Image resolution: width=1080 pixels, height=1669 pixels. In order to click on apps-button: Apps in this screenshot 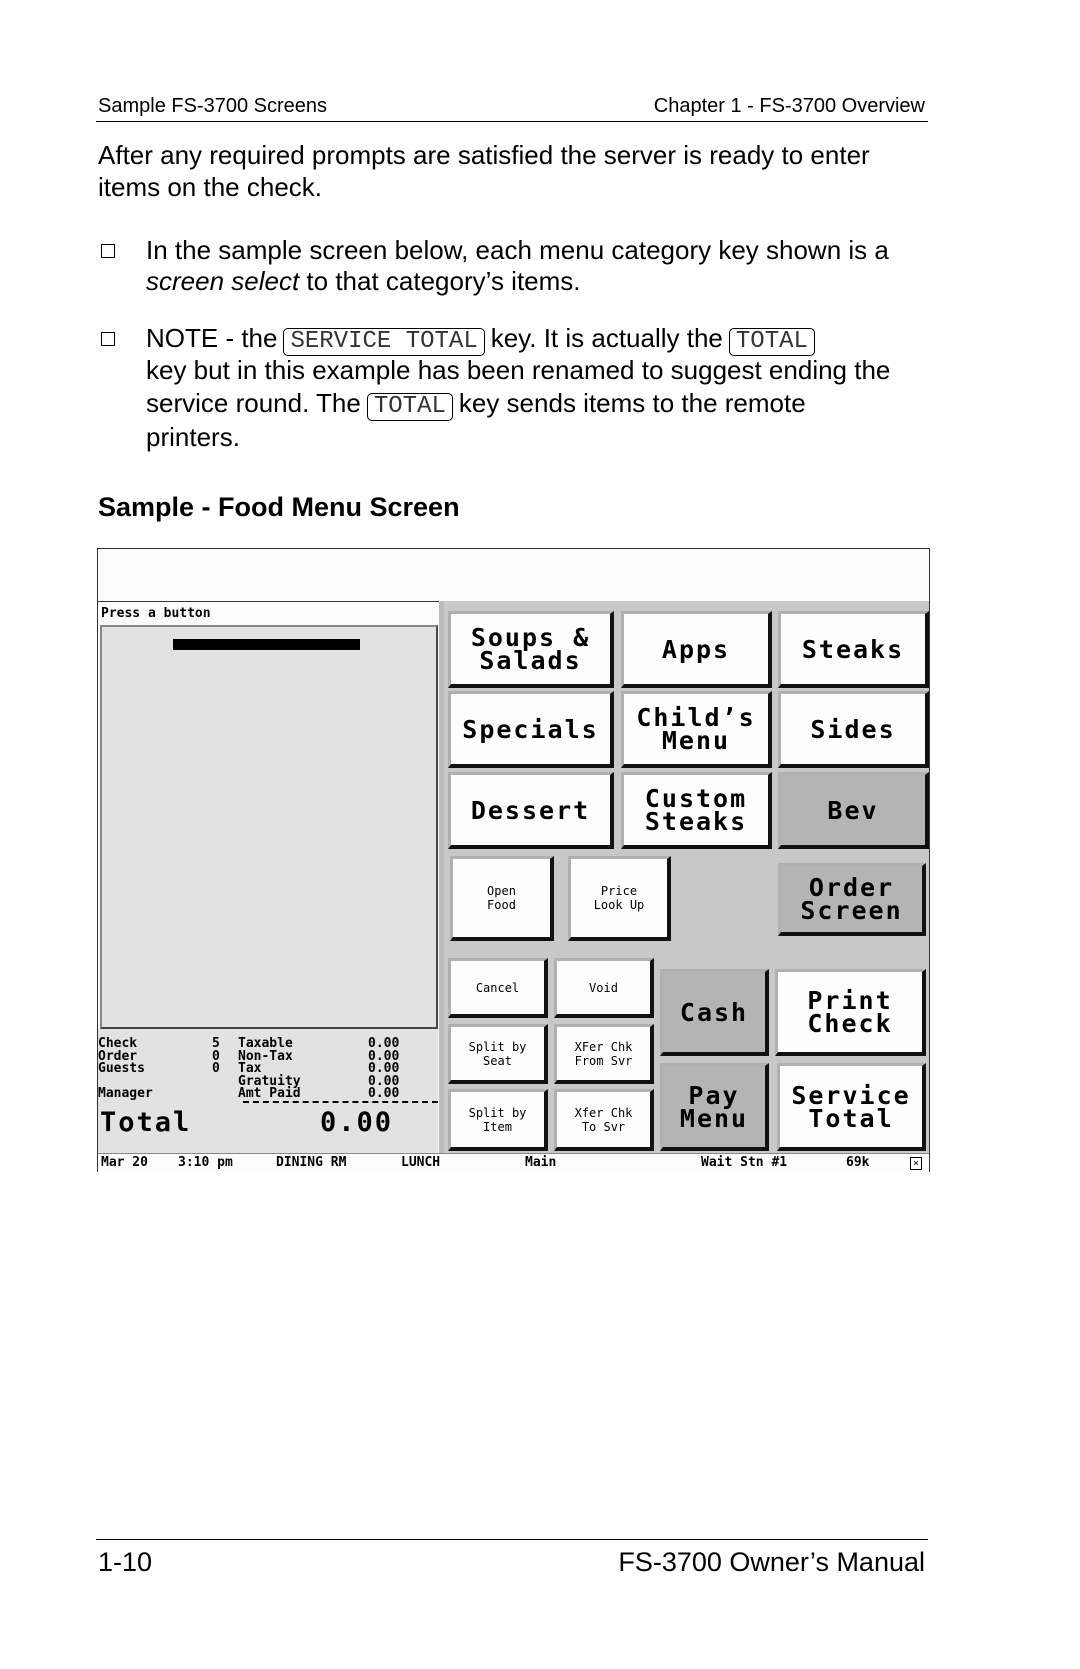, I will do `click(696, 649)`.